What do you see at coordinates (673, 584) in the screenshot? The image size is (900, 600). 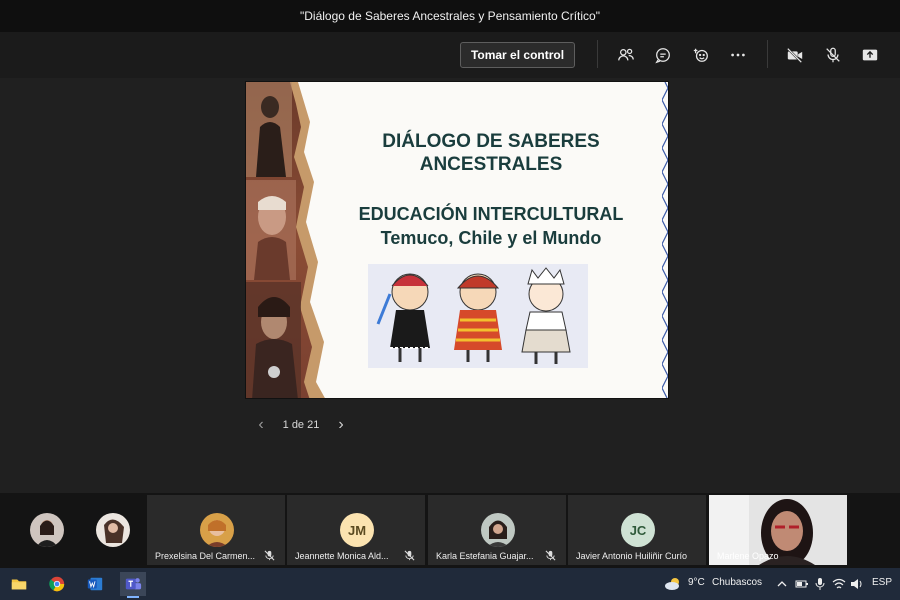 I see `weather-icon` at bounding box center [673, 584].